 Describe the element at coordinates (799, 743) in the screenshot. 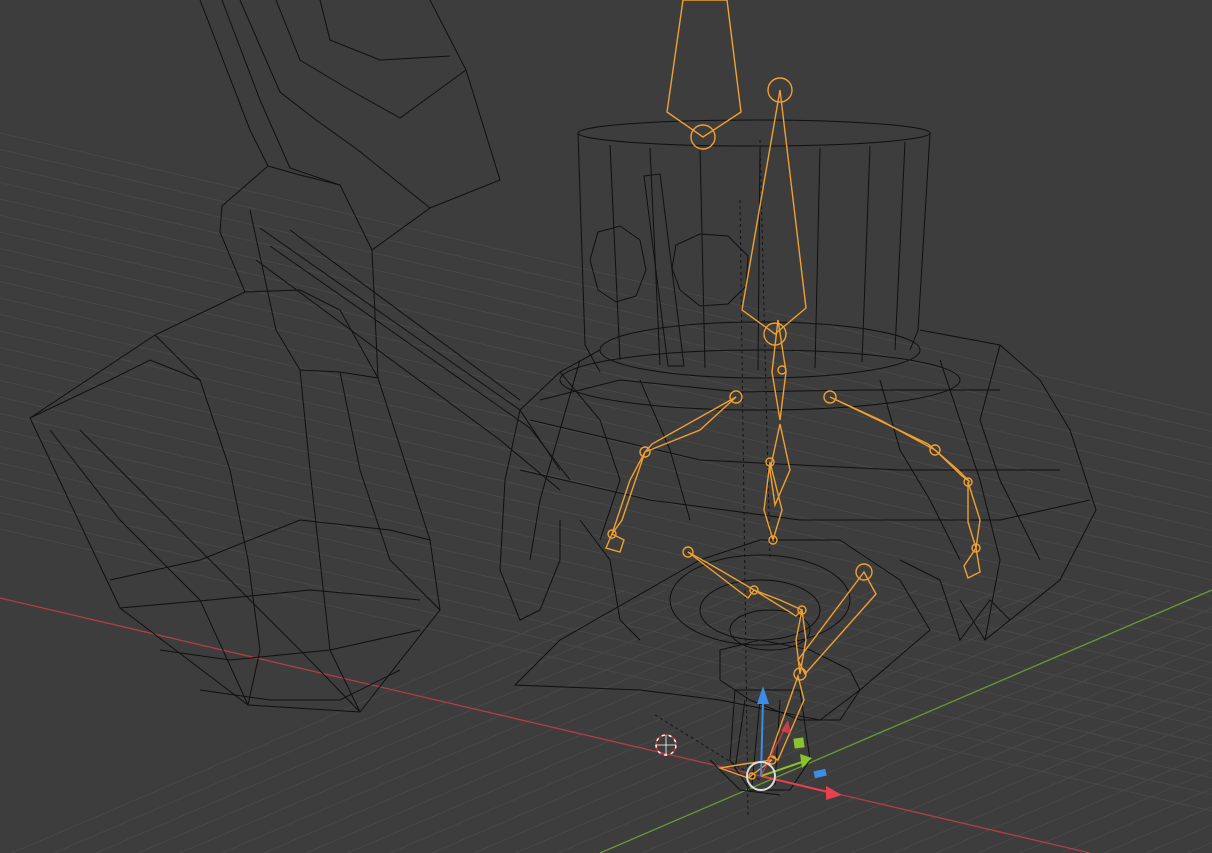

I see `gizmo-plane-yz-icon` at that location.